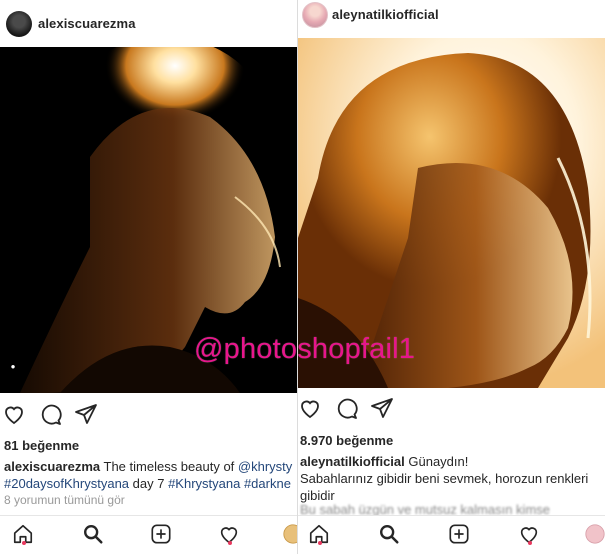  I want to click on hashtag-link: #darkne, so click(267, 483).